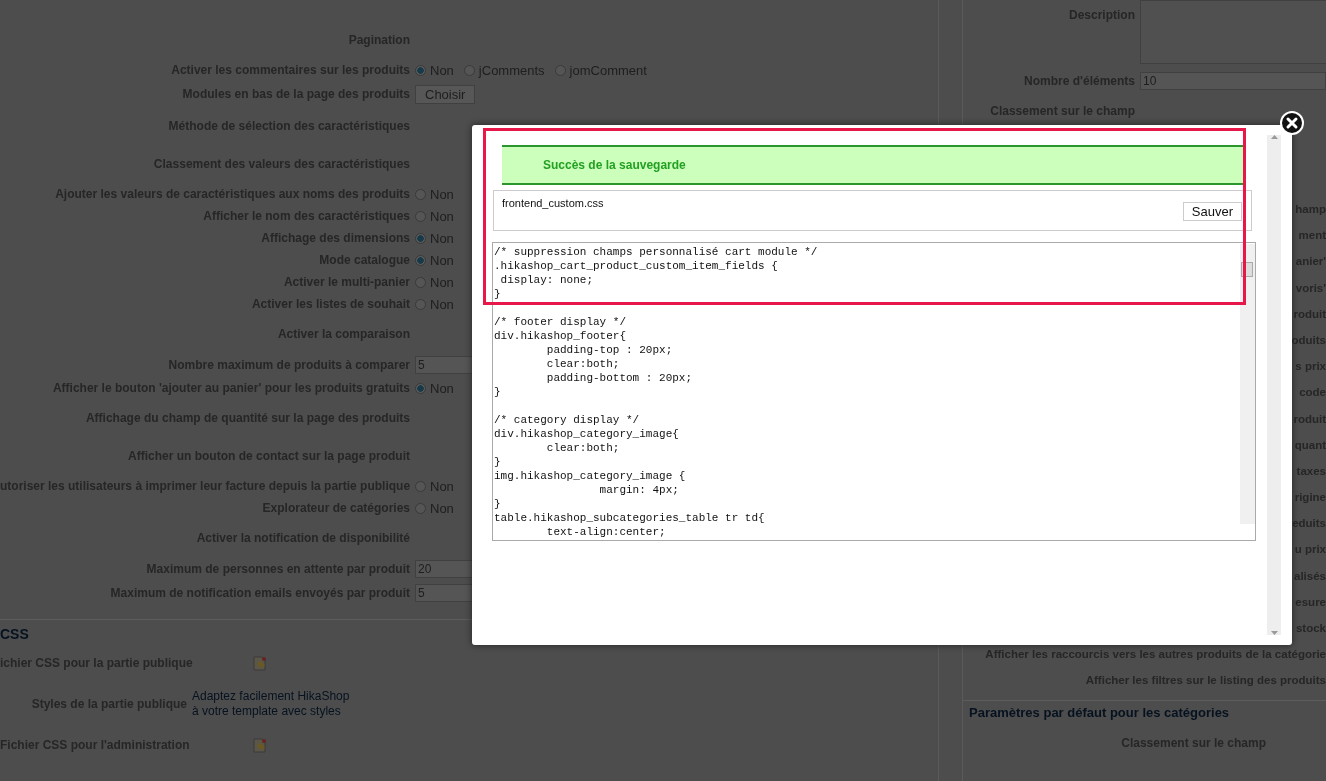 This screenshot has width=1326, height=781. Describe the element at coordinates (271, 703) in the screenshot. I see `styles-link: Adaptez facilement HikaShop à votre template avec styles` at that location.